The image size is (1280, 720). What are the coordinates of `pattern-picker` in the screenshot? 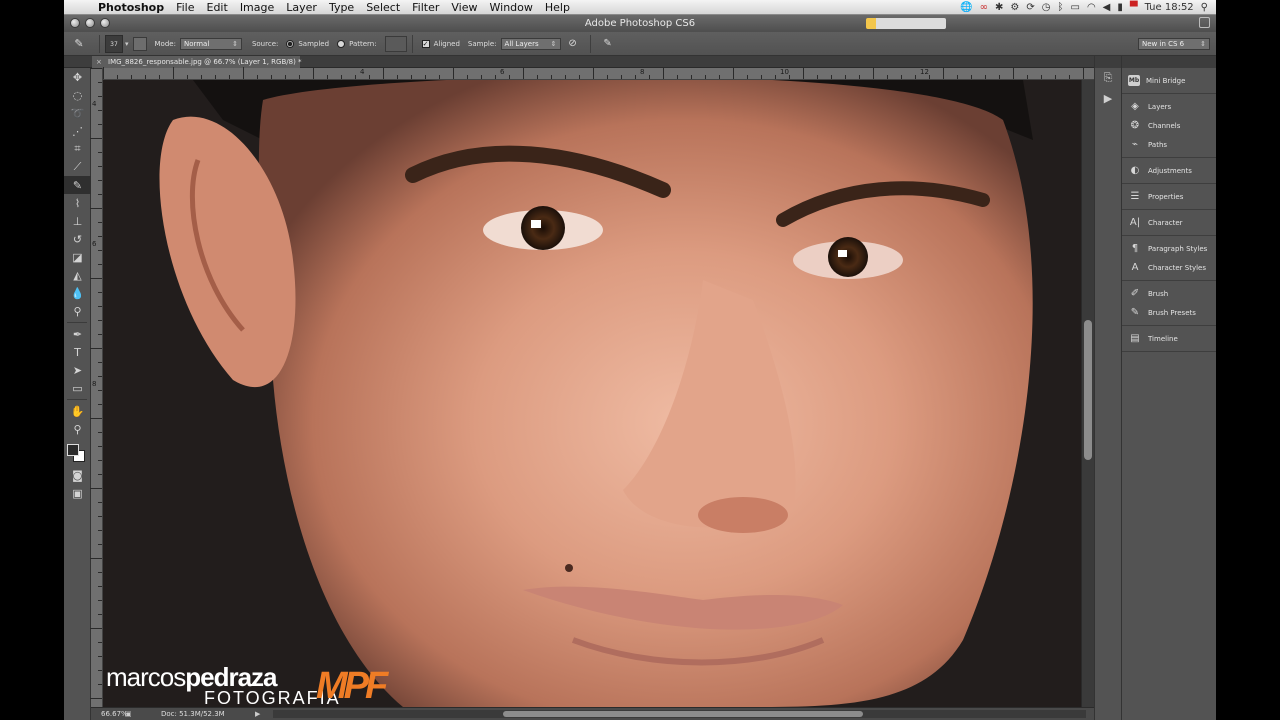 It's located at (395, 43).